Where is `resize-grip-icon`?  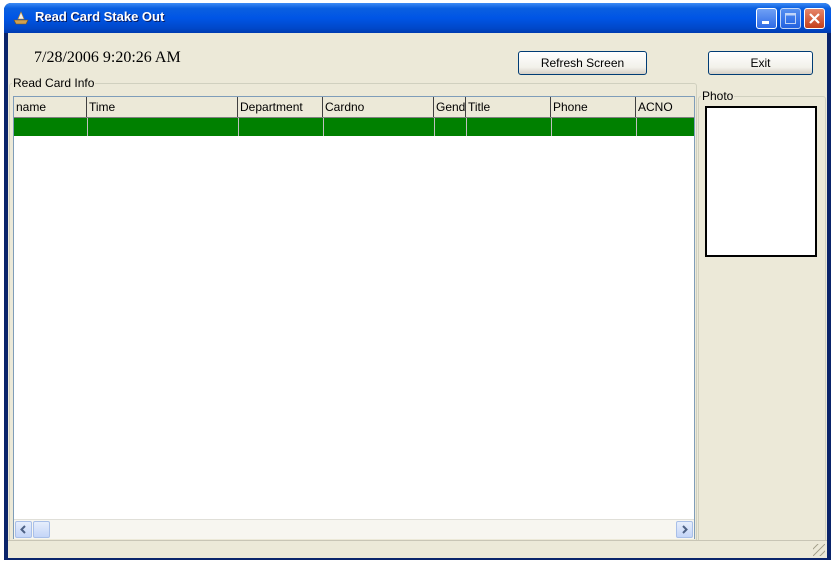
resize-grip-icon is located at coordinates (819, 550).